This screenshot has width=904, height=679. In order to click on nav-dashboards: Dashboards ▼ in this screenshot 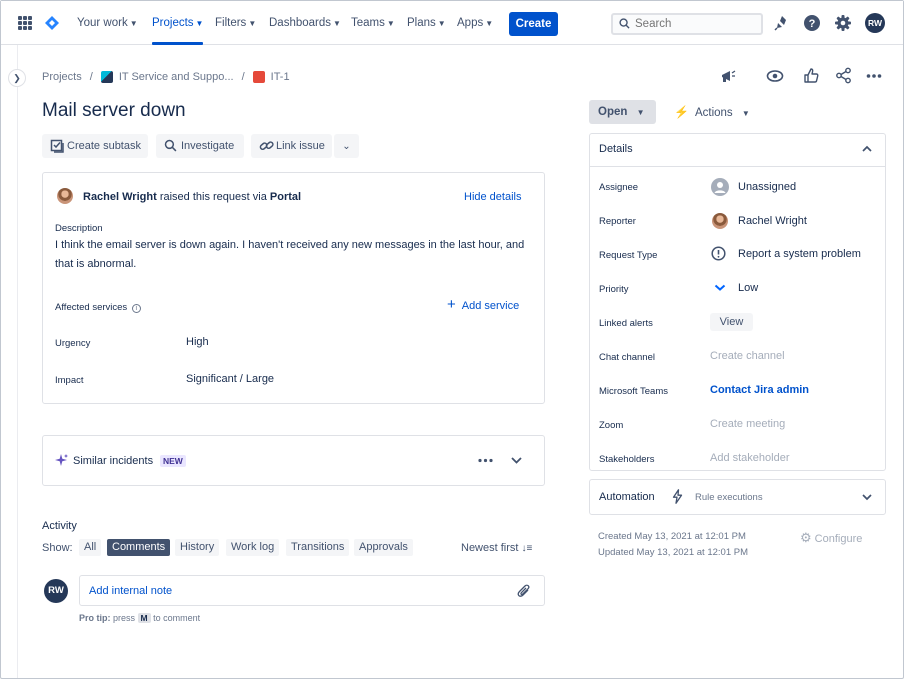, I will do `click(305, 23)`.